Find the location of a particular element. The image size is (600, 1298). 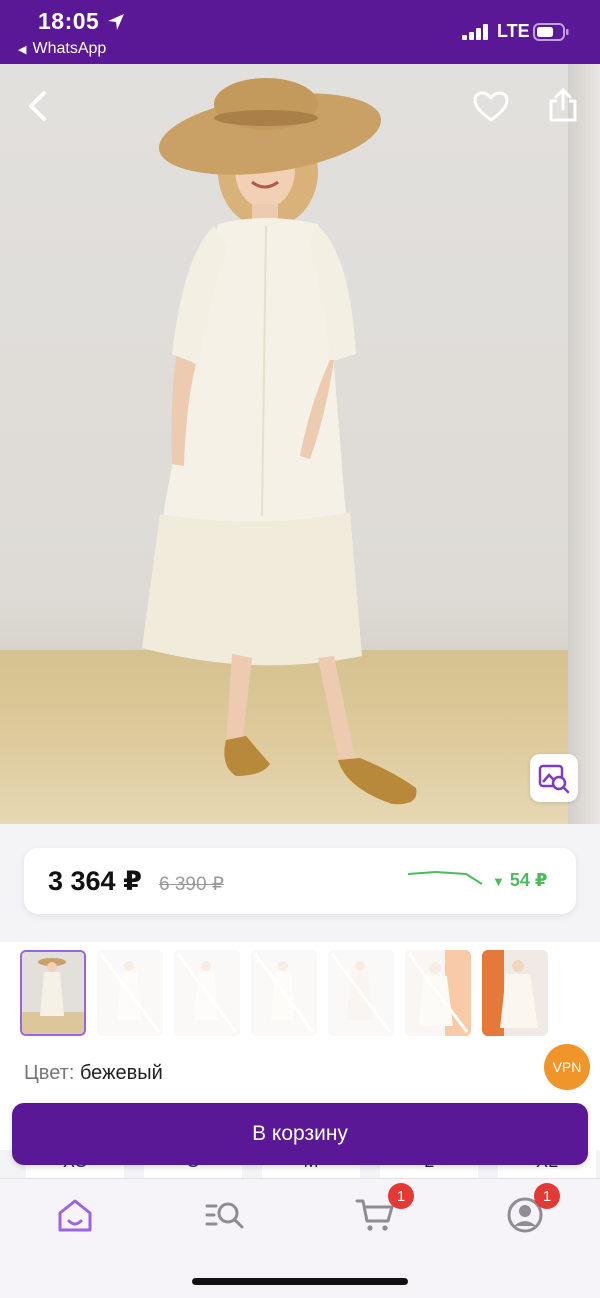

add-to-cart-button: В корзину is located at coordinates (300, 1134).